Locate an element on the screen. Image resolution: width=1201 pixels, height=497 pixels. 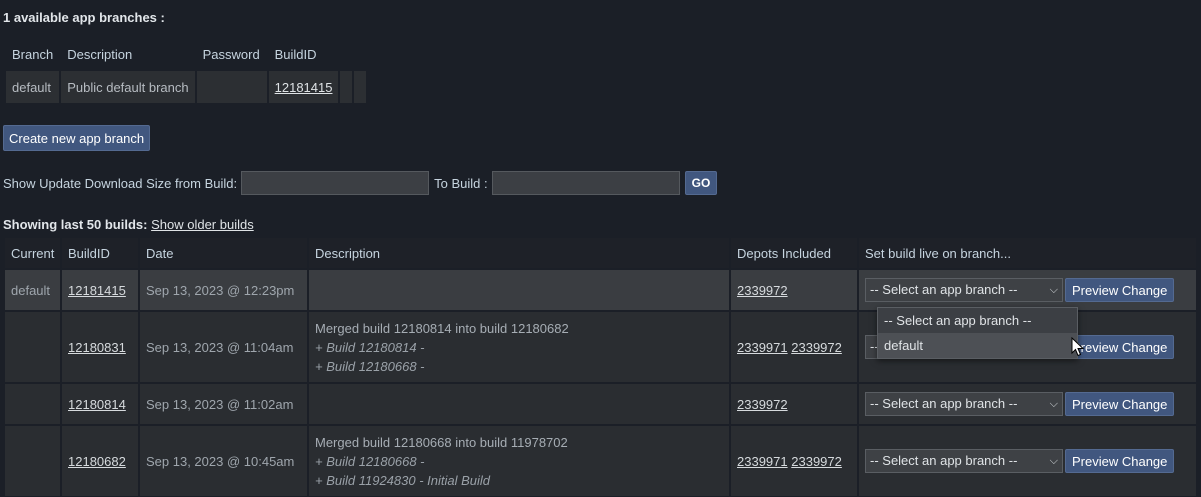
build-id-cell: 12180831 is located at coordinates (100, 347).